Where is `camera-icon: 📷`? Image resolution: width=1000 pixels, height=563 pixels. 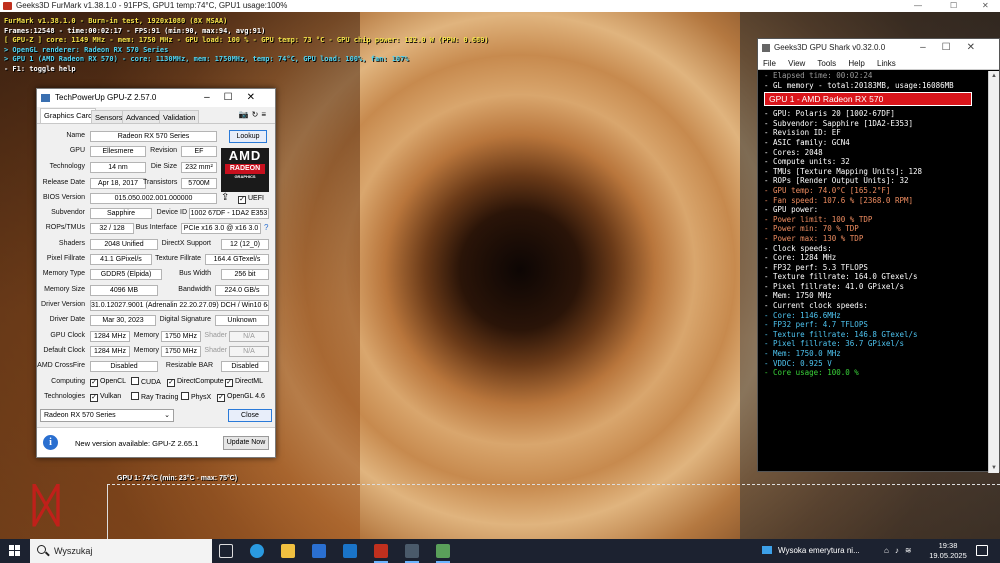 camera-icon: 📷 is located at coordinates (245, 114).